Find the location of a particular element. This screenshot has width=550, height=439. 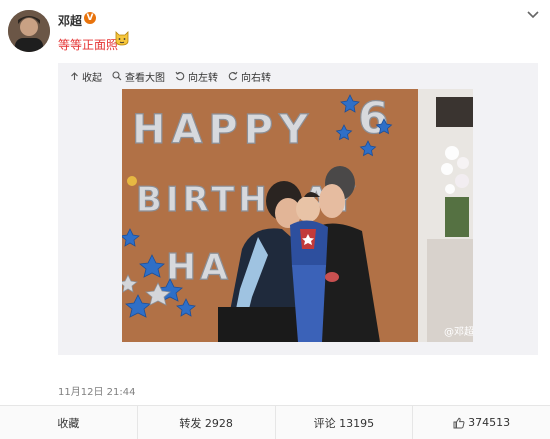

comment-label: 评论 13195 is located at coordinates (344, 423).